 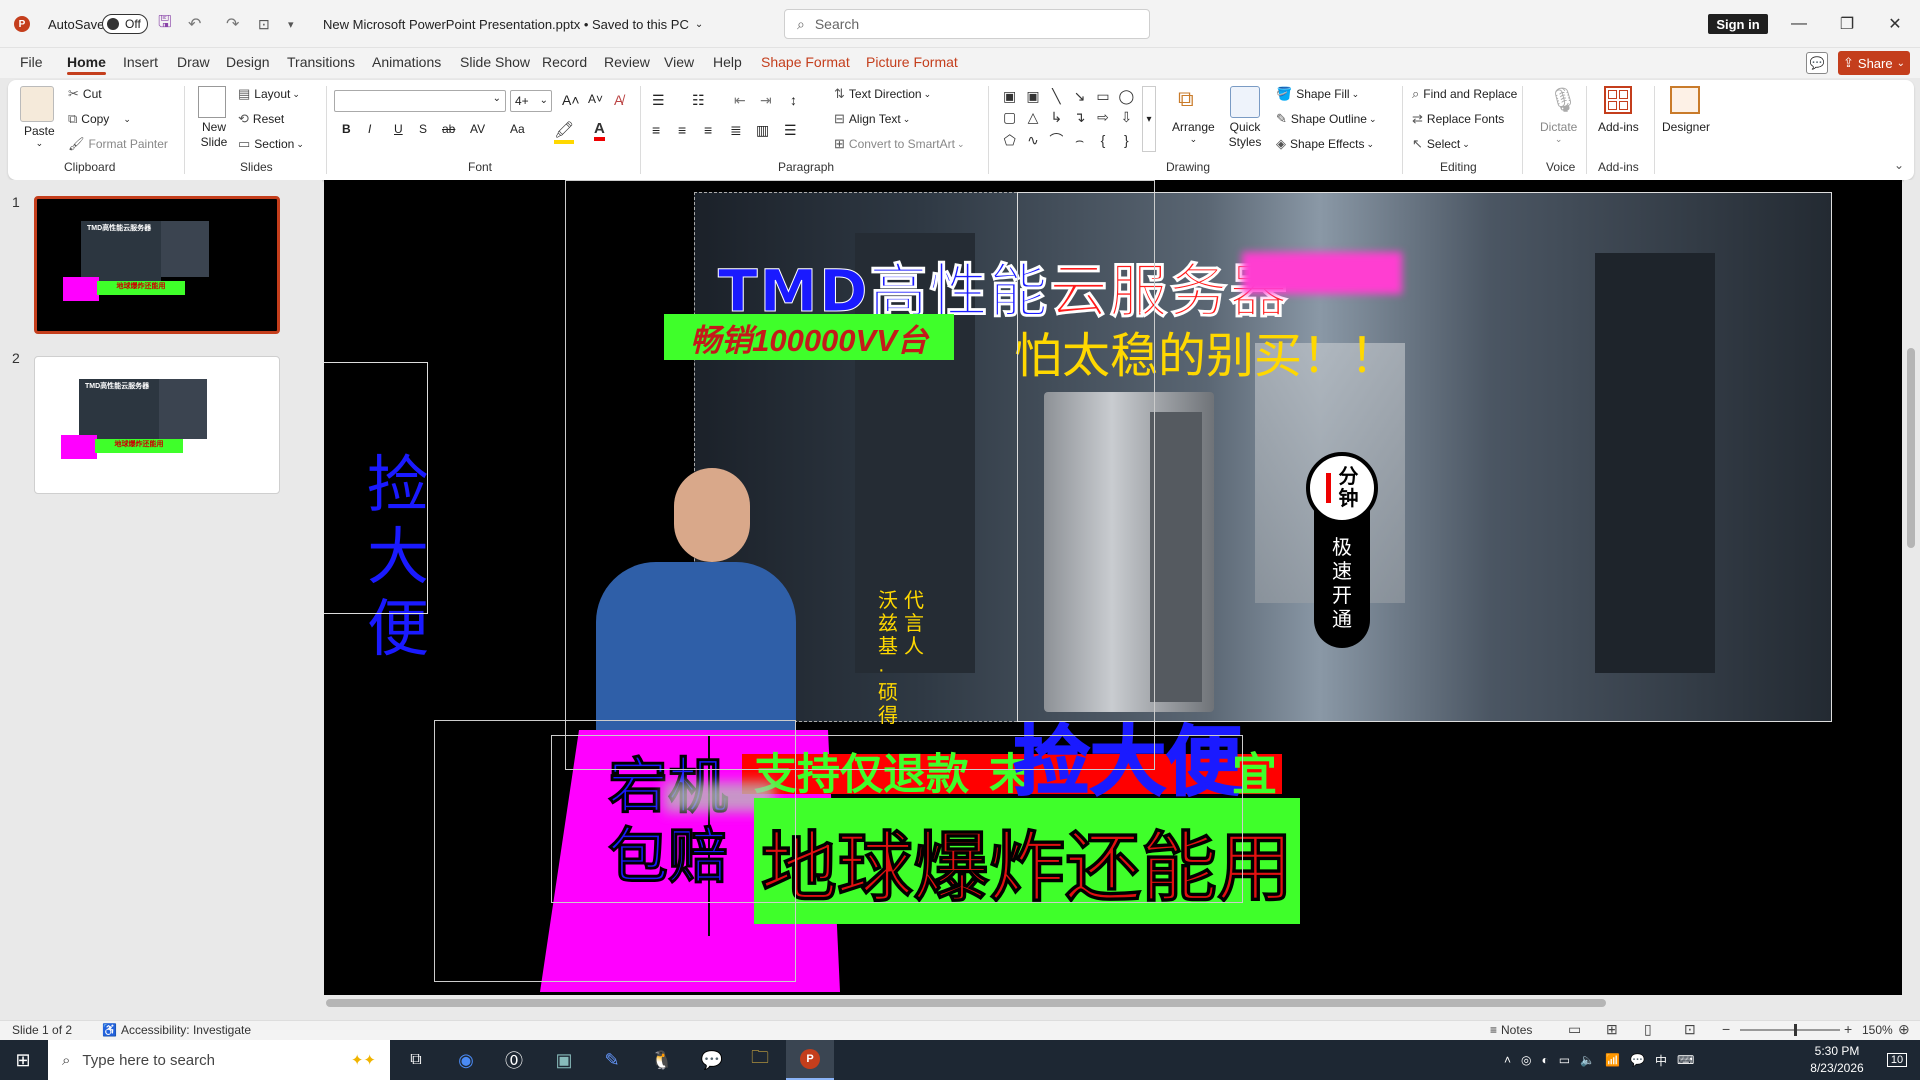 I want to click on brace-left-icon: {, so click(x=1103, y=140).